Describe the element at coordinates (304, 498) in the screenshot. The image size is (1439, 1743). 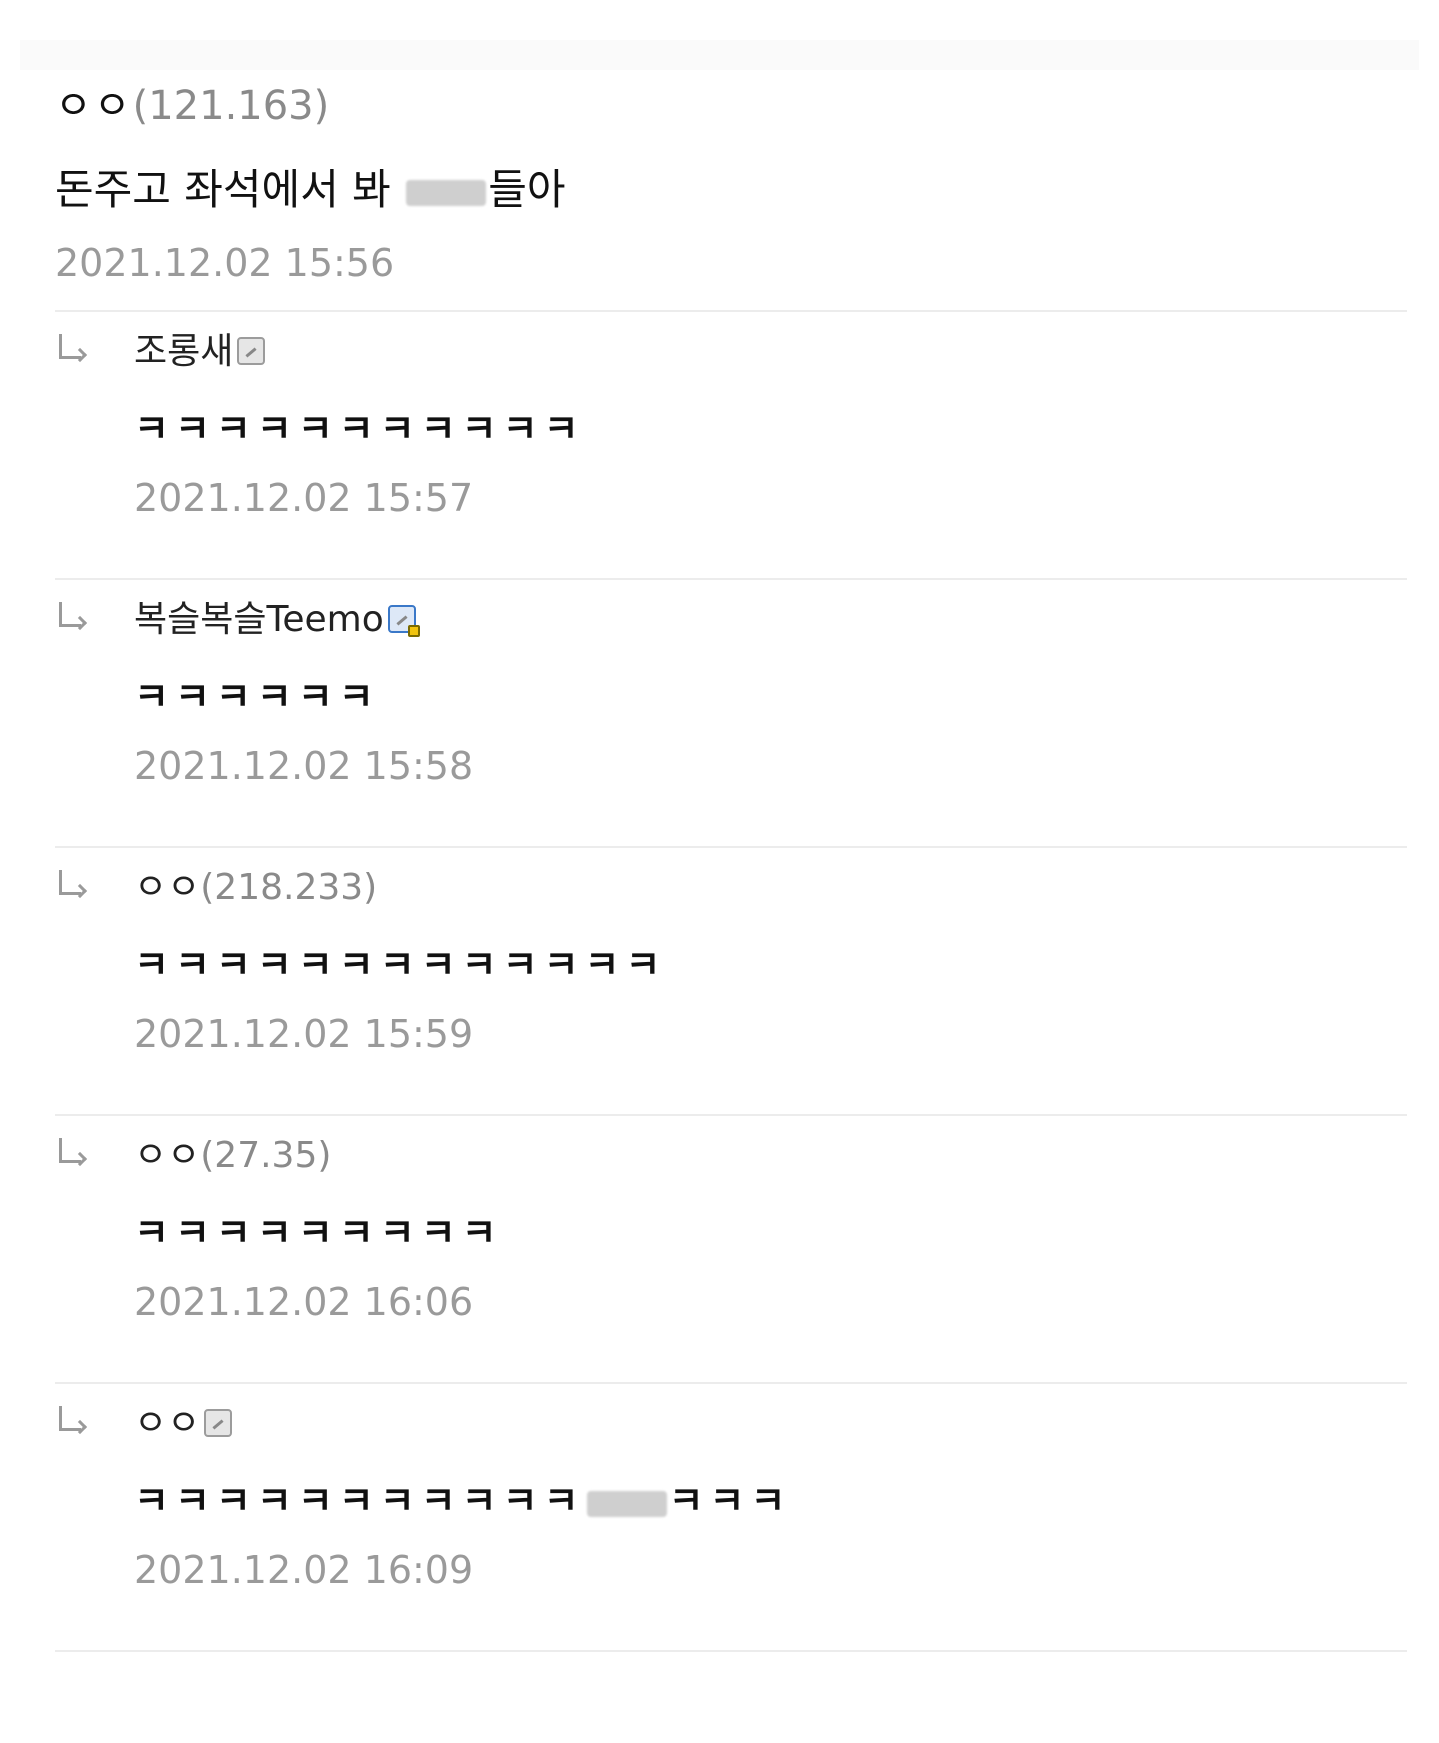
I see `reply-date: 2021.12.02 15:57` at that location.